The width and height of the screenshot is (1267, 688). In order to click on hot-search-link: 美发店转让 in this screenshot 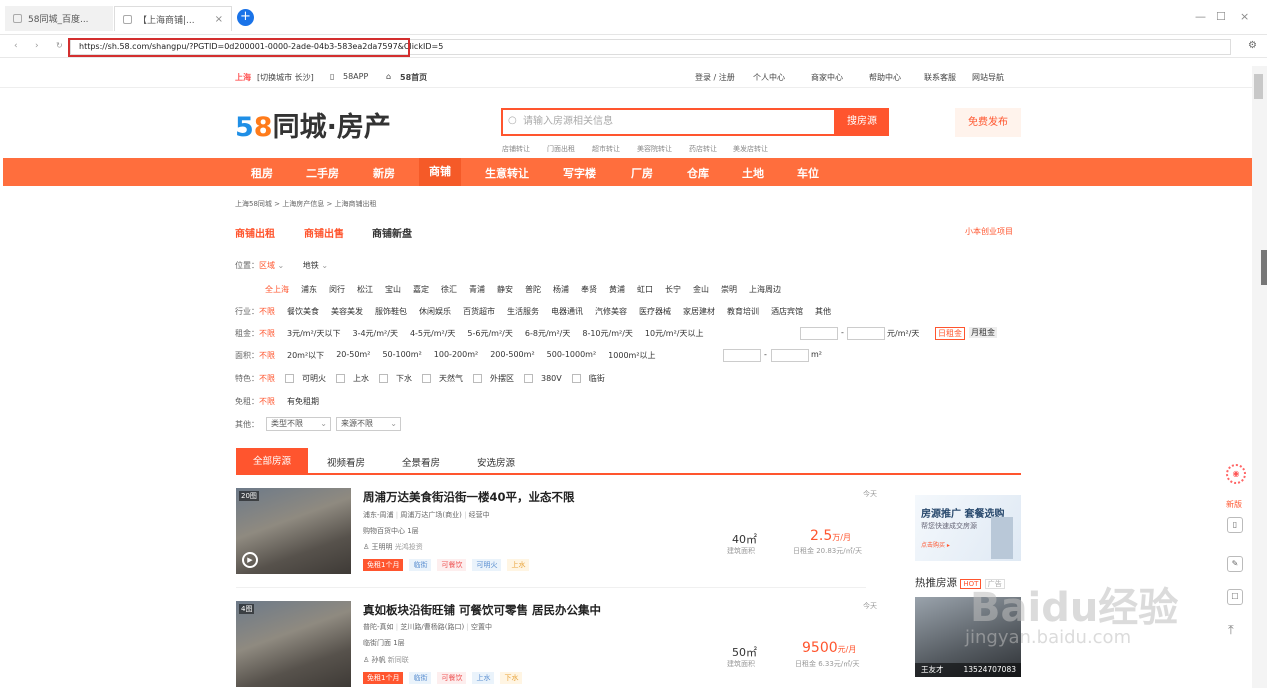, I will do `click(750, 149)`.